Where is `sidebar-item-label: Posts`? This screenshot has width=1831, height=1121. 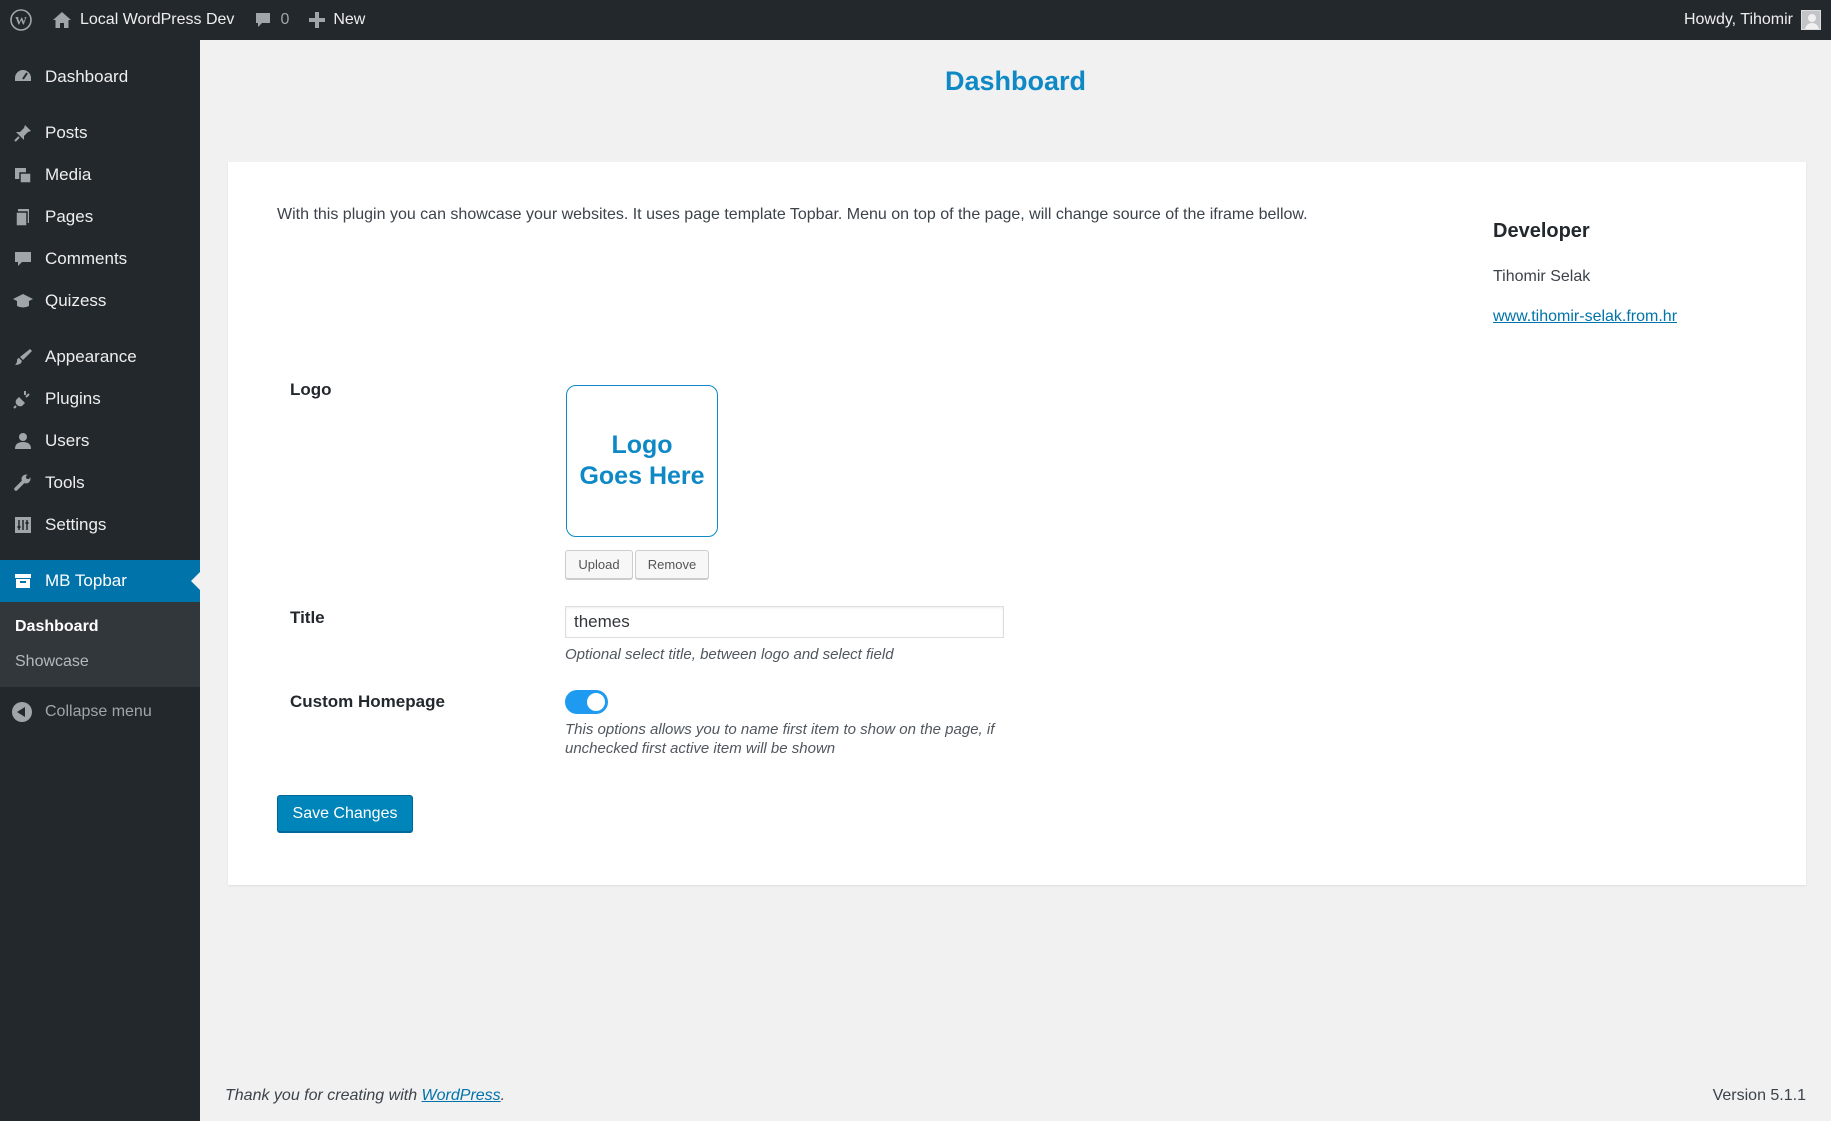 sidebar-item-label: Posts is located at coordinates (66, 132).